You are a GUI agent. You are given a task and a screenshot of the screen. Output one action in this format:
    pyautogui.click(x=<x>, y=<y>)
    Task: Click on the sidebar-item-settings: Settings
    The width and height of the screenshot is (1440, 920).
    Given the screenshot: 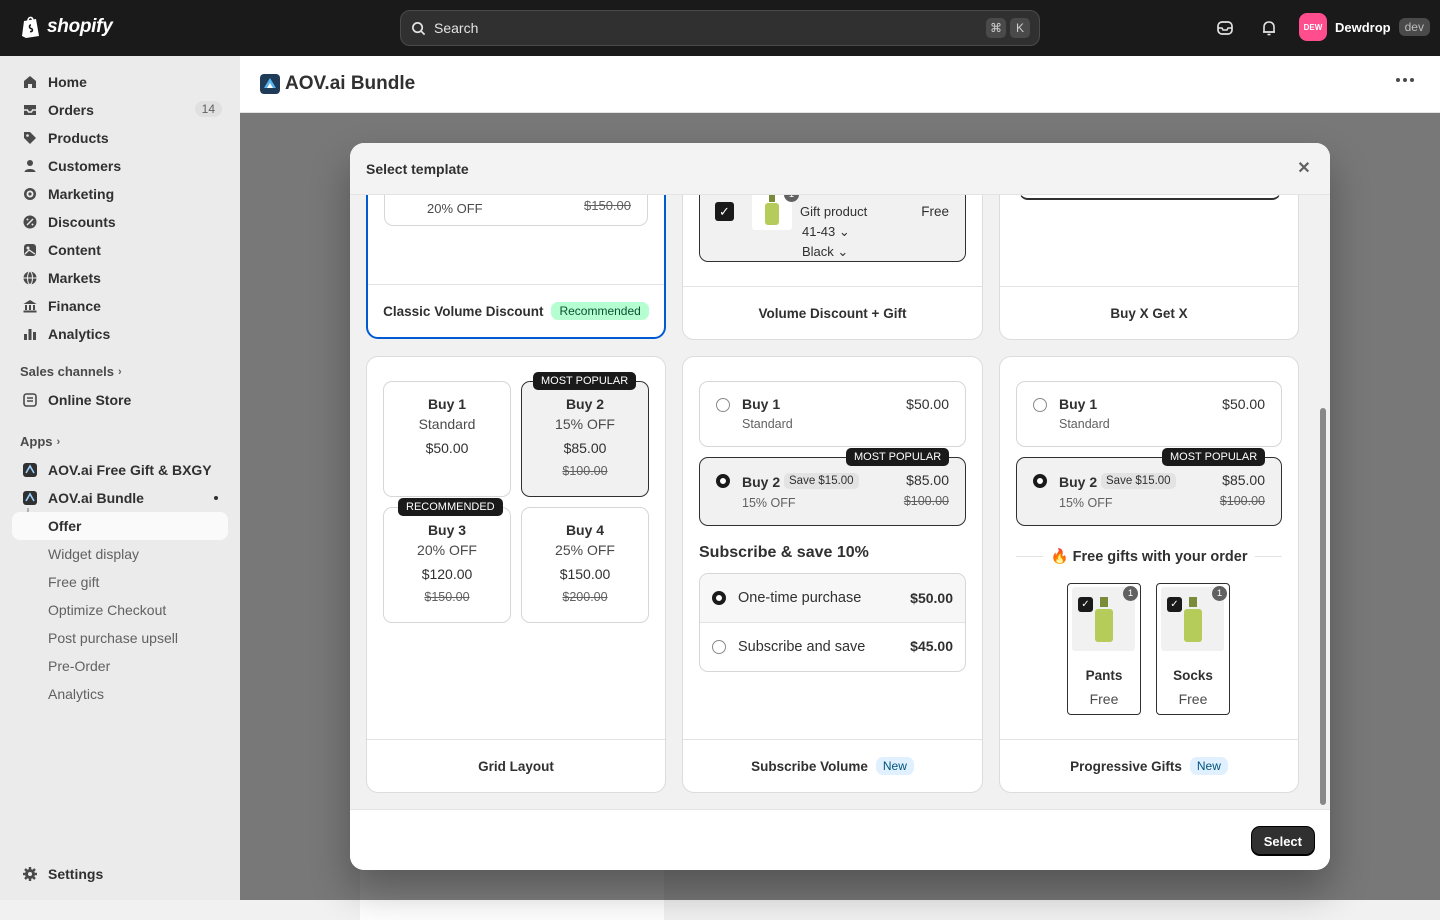 What is the action you would take?
    pyautogui.click(x=120, y=874)
    